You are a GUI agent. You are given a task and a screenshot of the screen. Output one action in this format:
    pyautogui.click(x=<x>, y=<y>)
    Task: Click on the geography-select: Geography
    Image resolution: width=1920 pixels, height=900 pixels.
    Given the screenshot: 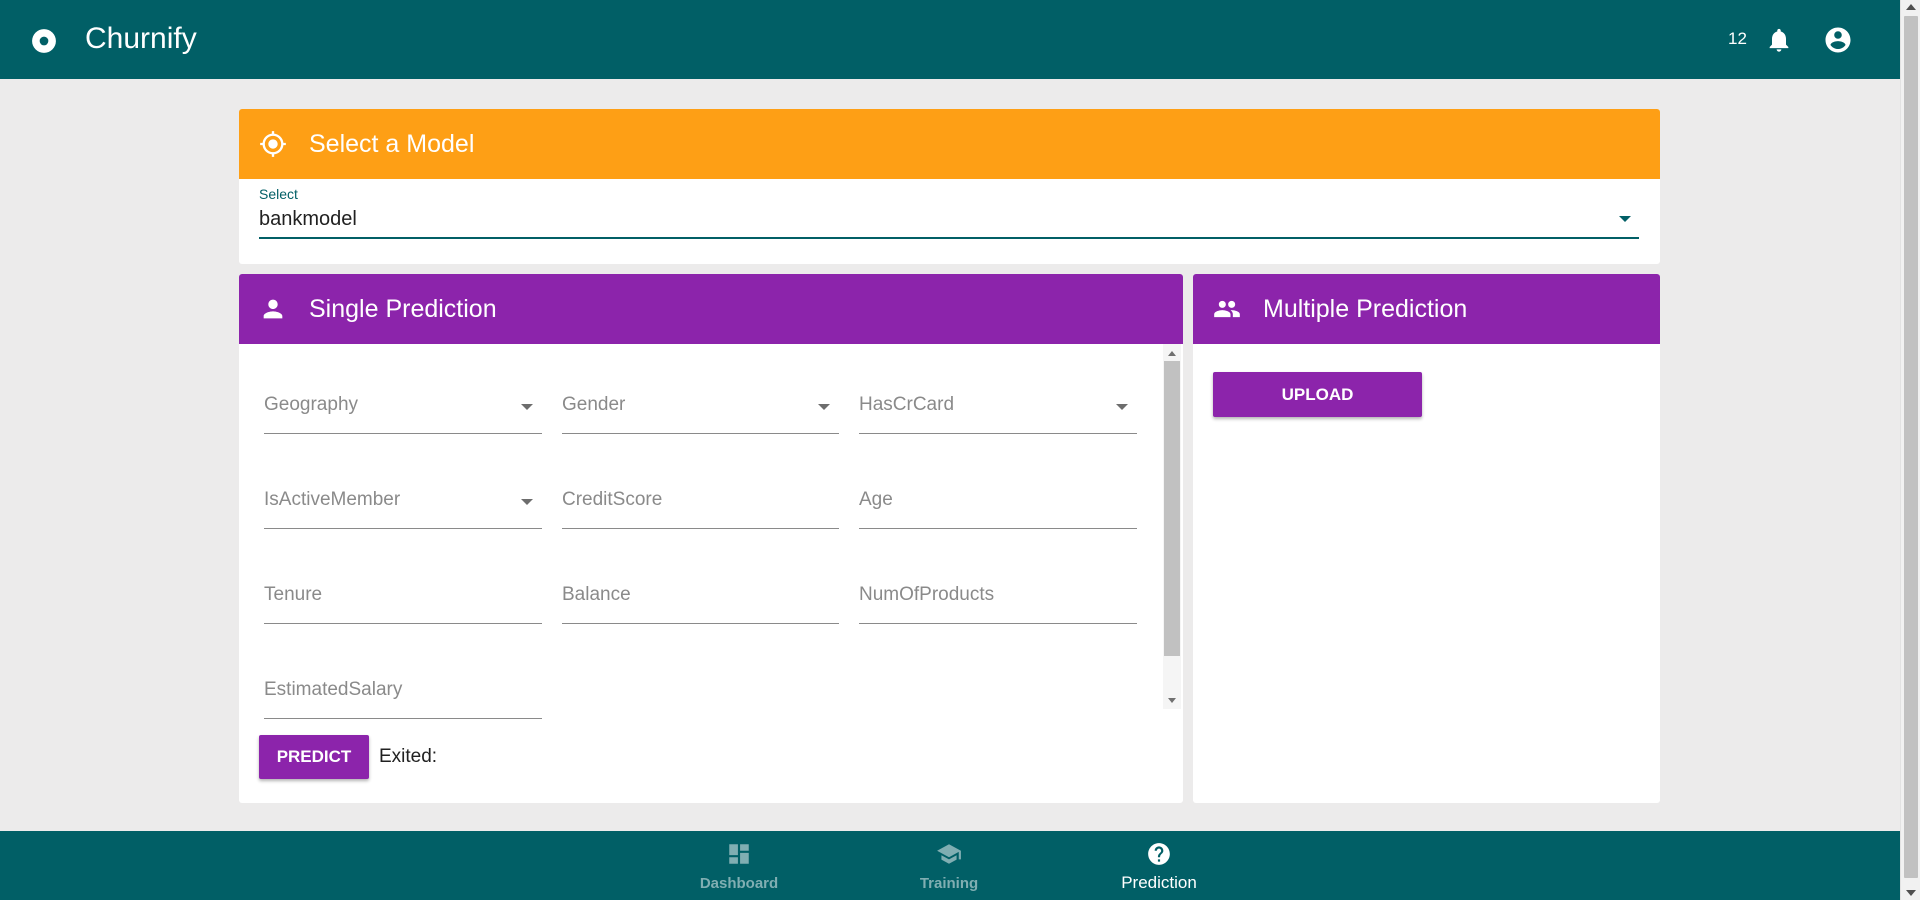 What is the action you would take?
    pyautogui.click(x=403, y=409)
    